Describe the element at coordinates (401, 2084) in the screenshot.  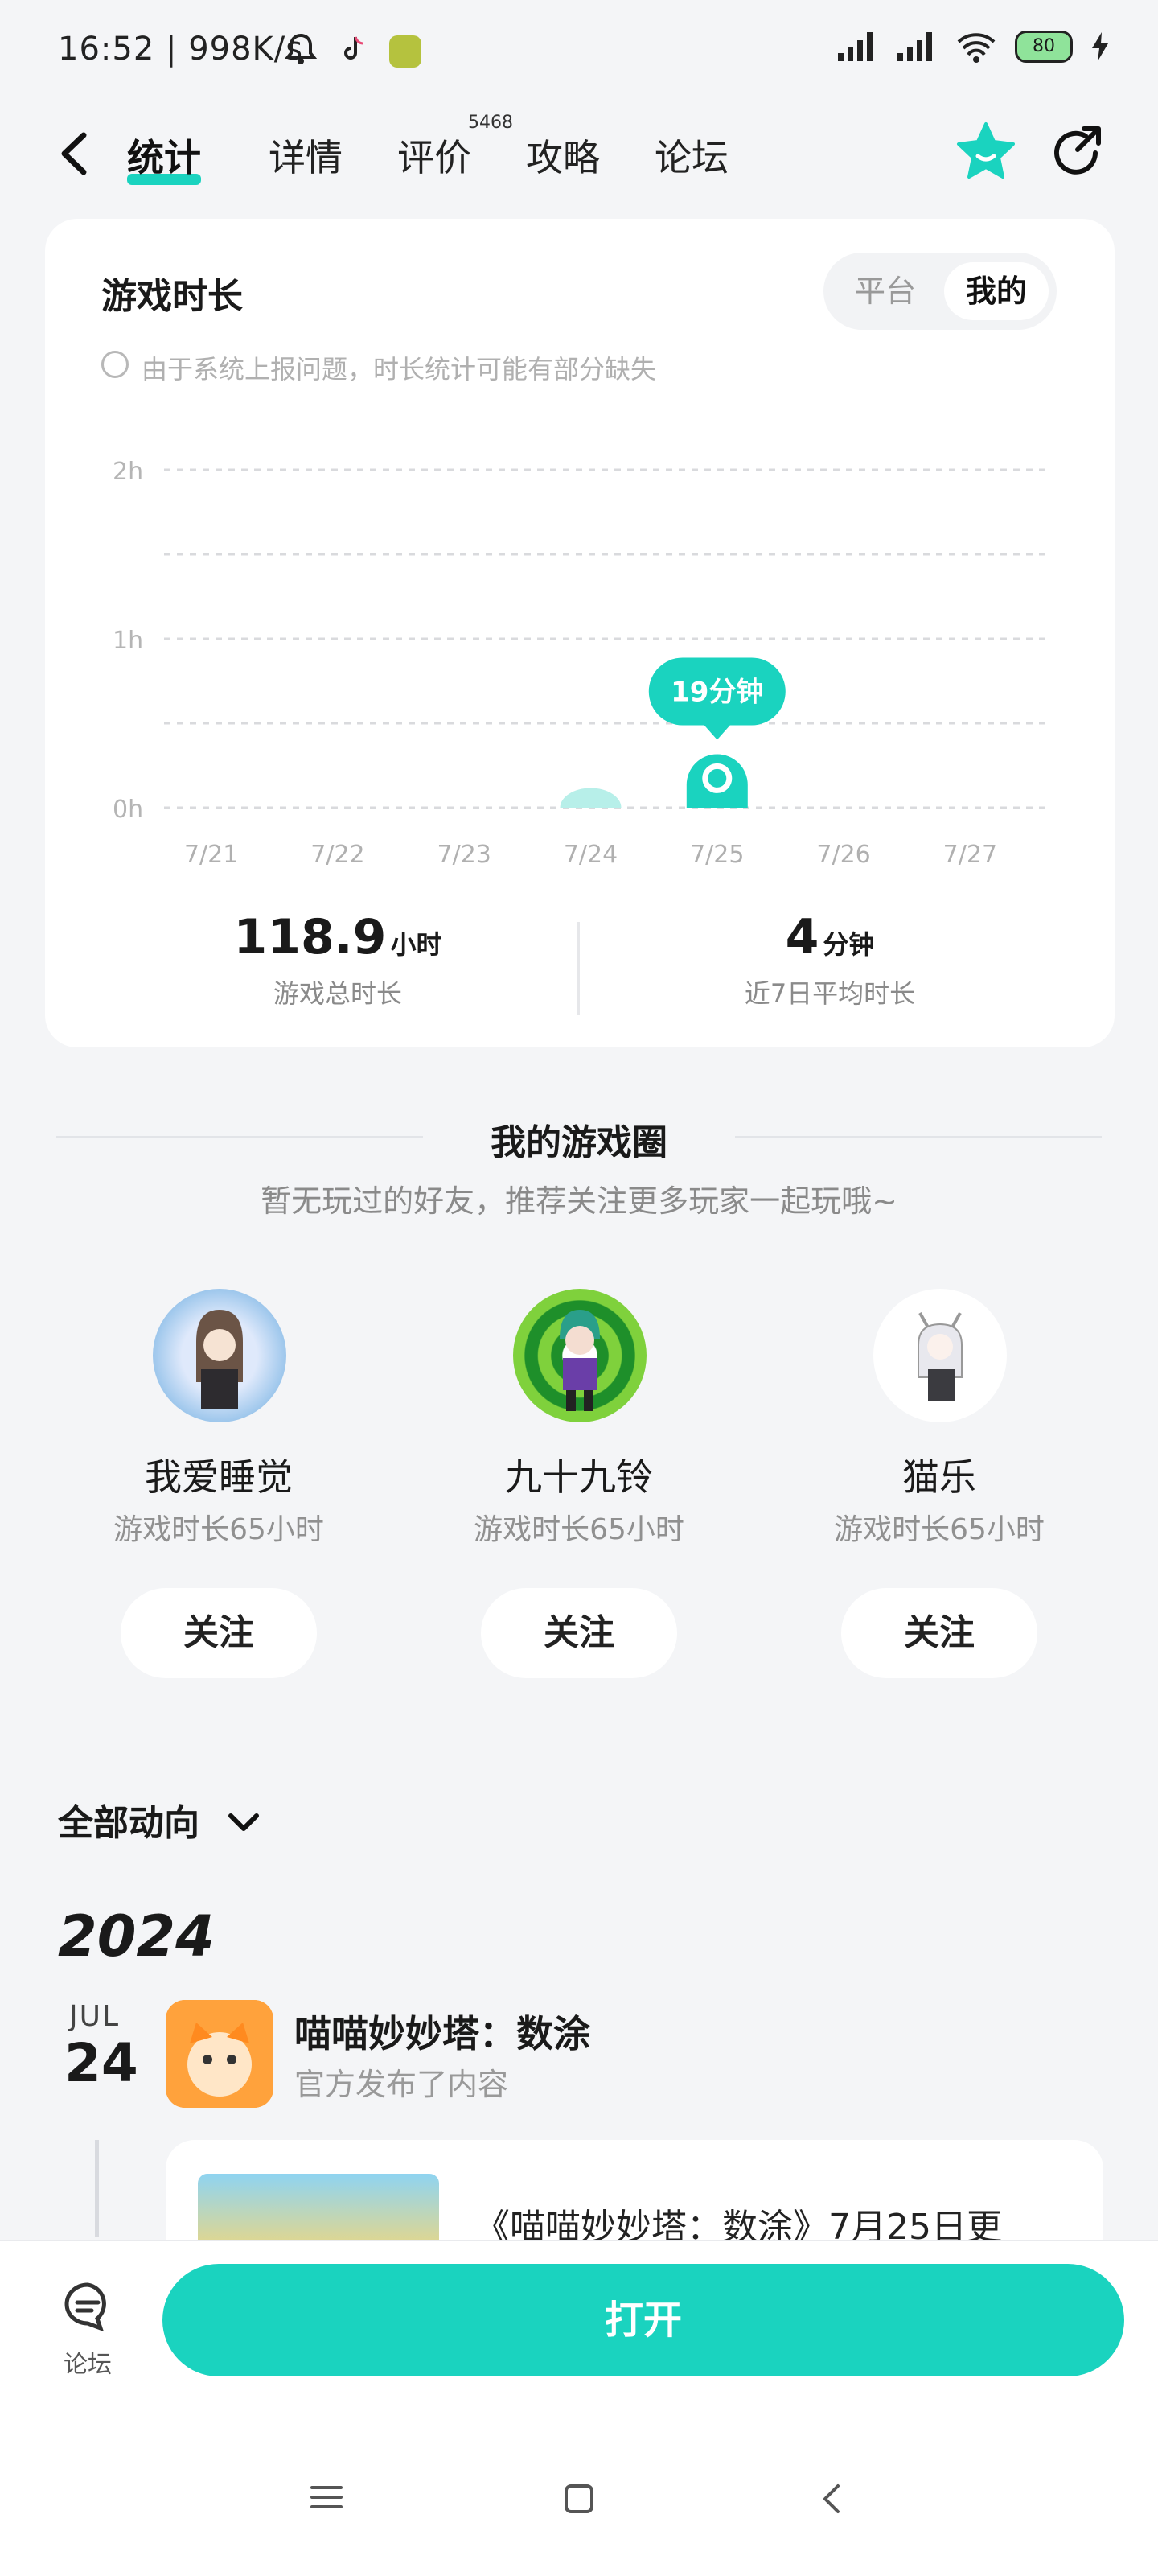
I see `post-type: 官方发布了内容` at that location.